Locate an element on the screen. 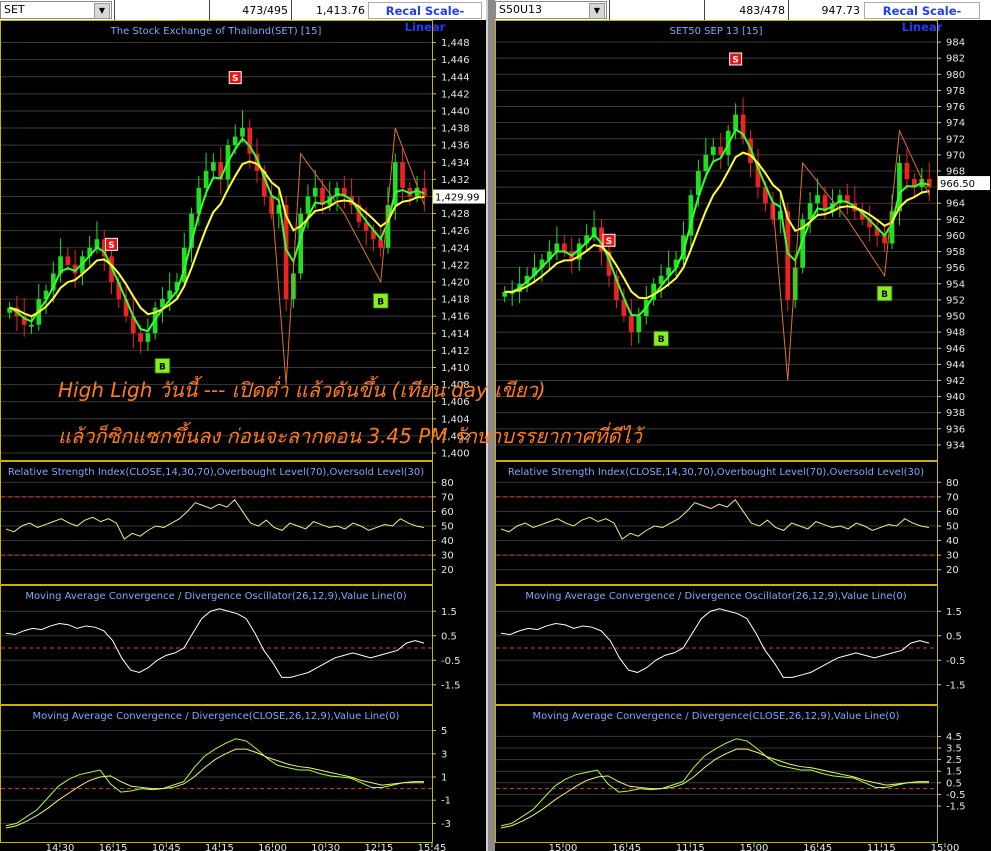 The height and width of the screenshot is (851, 991). right-tick-label: 70 is located at coordinates (952, 497).